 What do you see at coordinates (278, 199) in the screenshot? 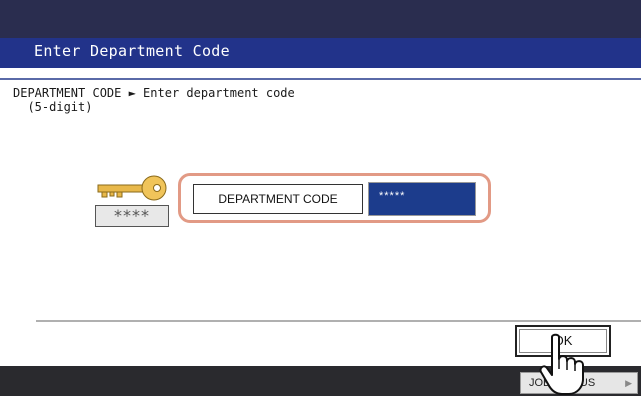
I see `department-code-label: DEPARTMENT CODE` at bounding box center [278, 199].